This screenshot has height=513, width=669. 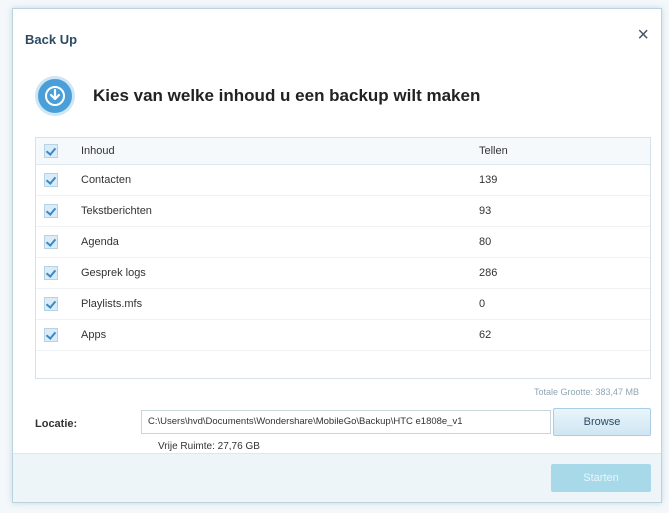 I want to click on start-button: Starten, so click(x=601, y=478).